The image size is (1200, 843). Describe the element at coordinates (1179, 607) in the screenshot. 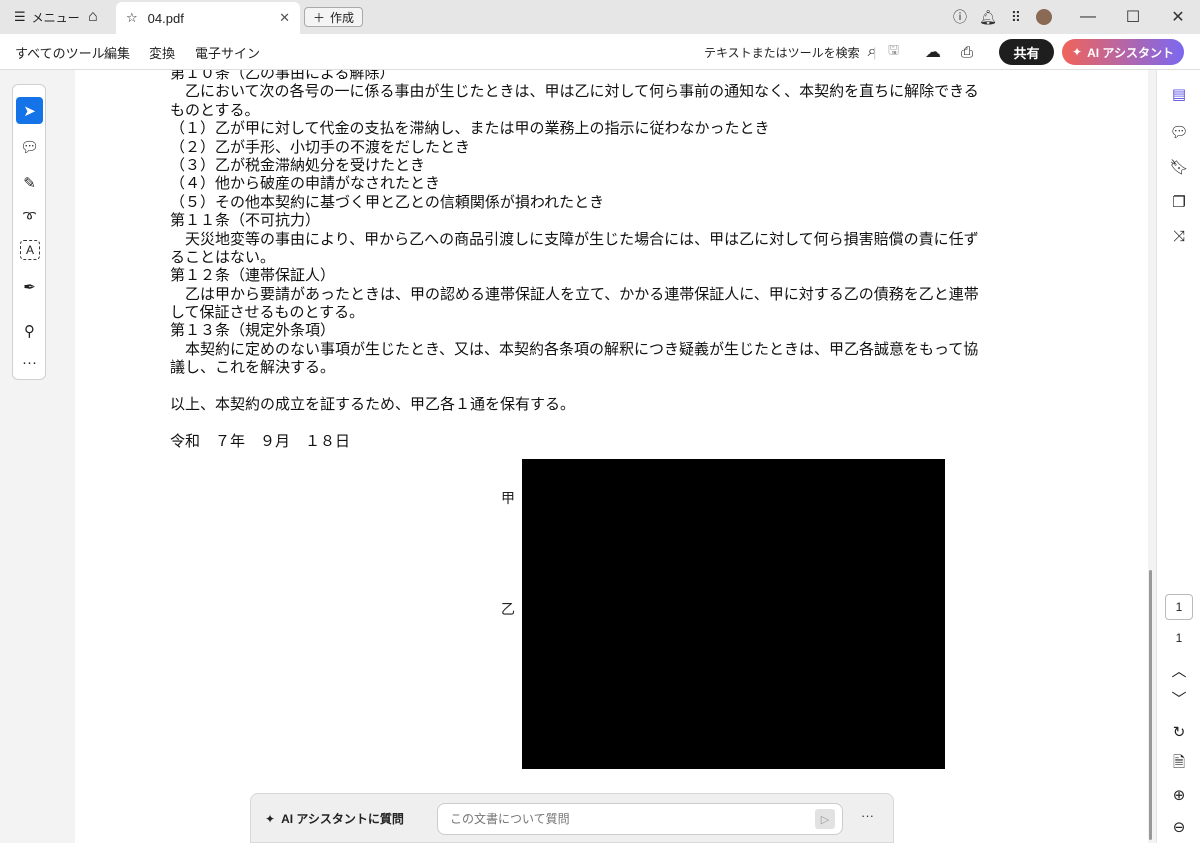

I see `page-number-input: 1` at that location.